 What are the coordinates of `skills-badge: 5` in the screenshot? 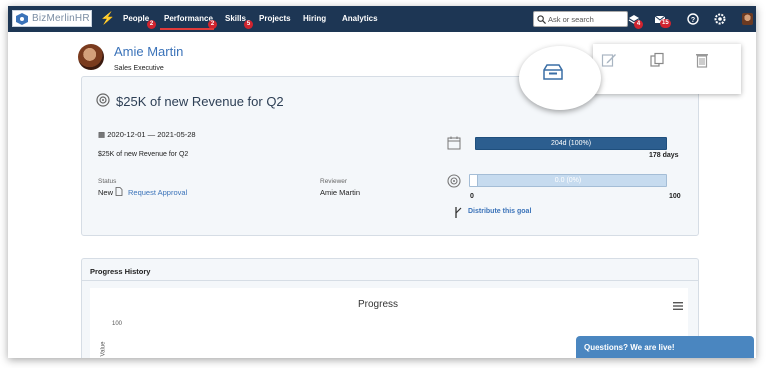 It's located at (248, 24).